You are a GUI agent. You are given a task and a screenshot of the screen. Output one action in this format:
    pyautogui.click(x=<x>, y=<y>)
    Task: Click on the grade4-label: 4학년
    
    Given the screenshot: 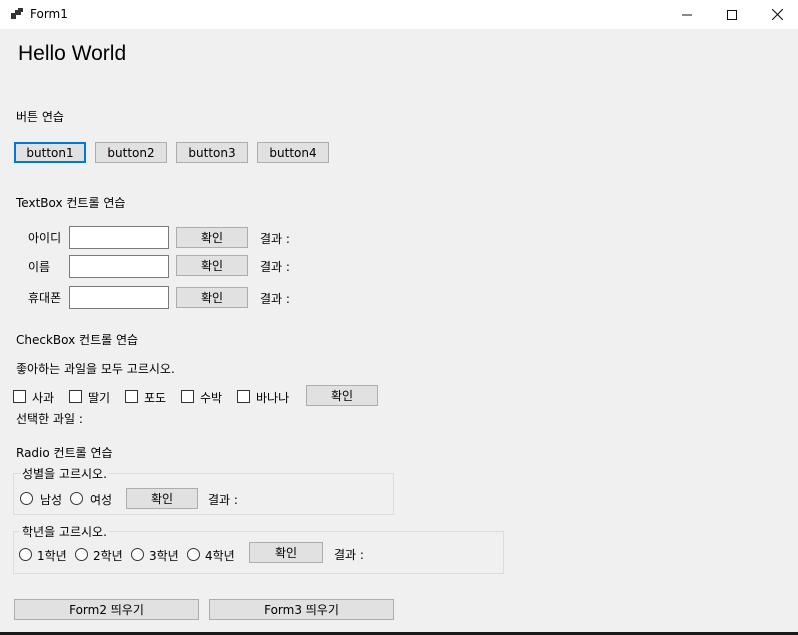 What is the action you would take?
    pyautogui.click(x=220, y=556)
    